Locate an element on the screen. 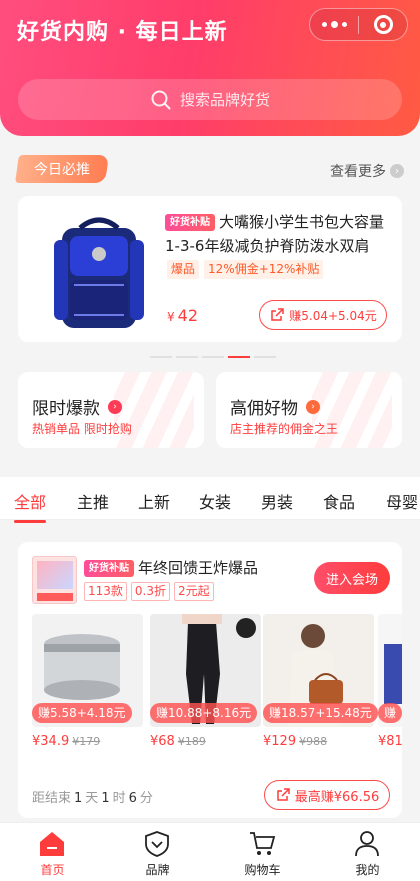  countdown-timer: 距结束 1 天 1 时 6 分 is located at coordinates (92, 798).